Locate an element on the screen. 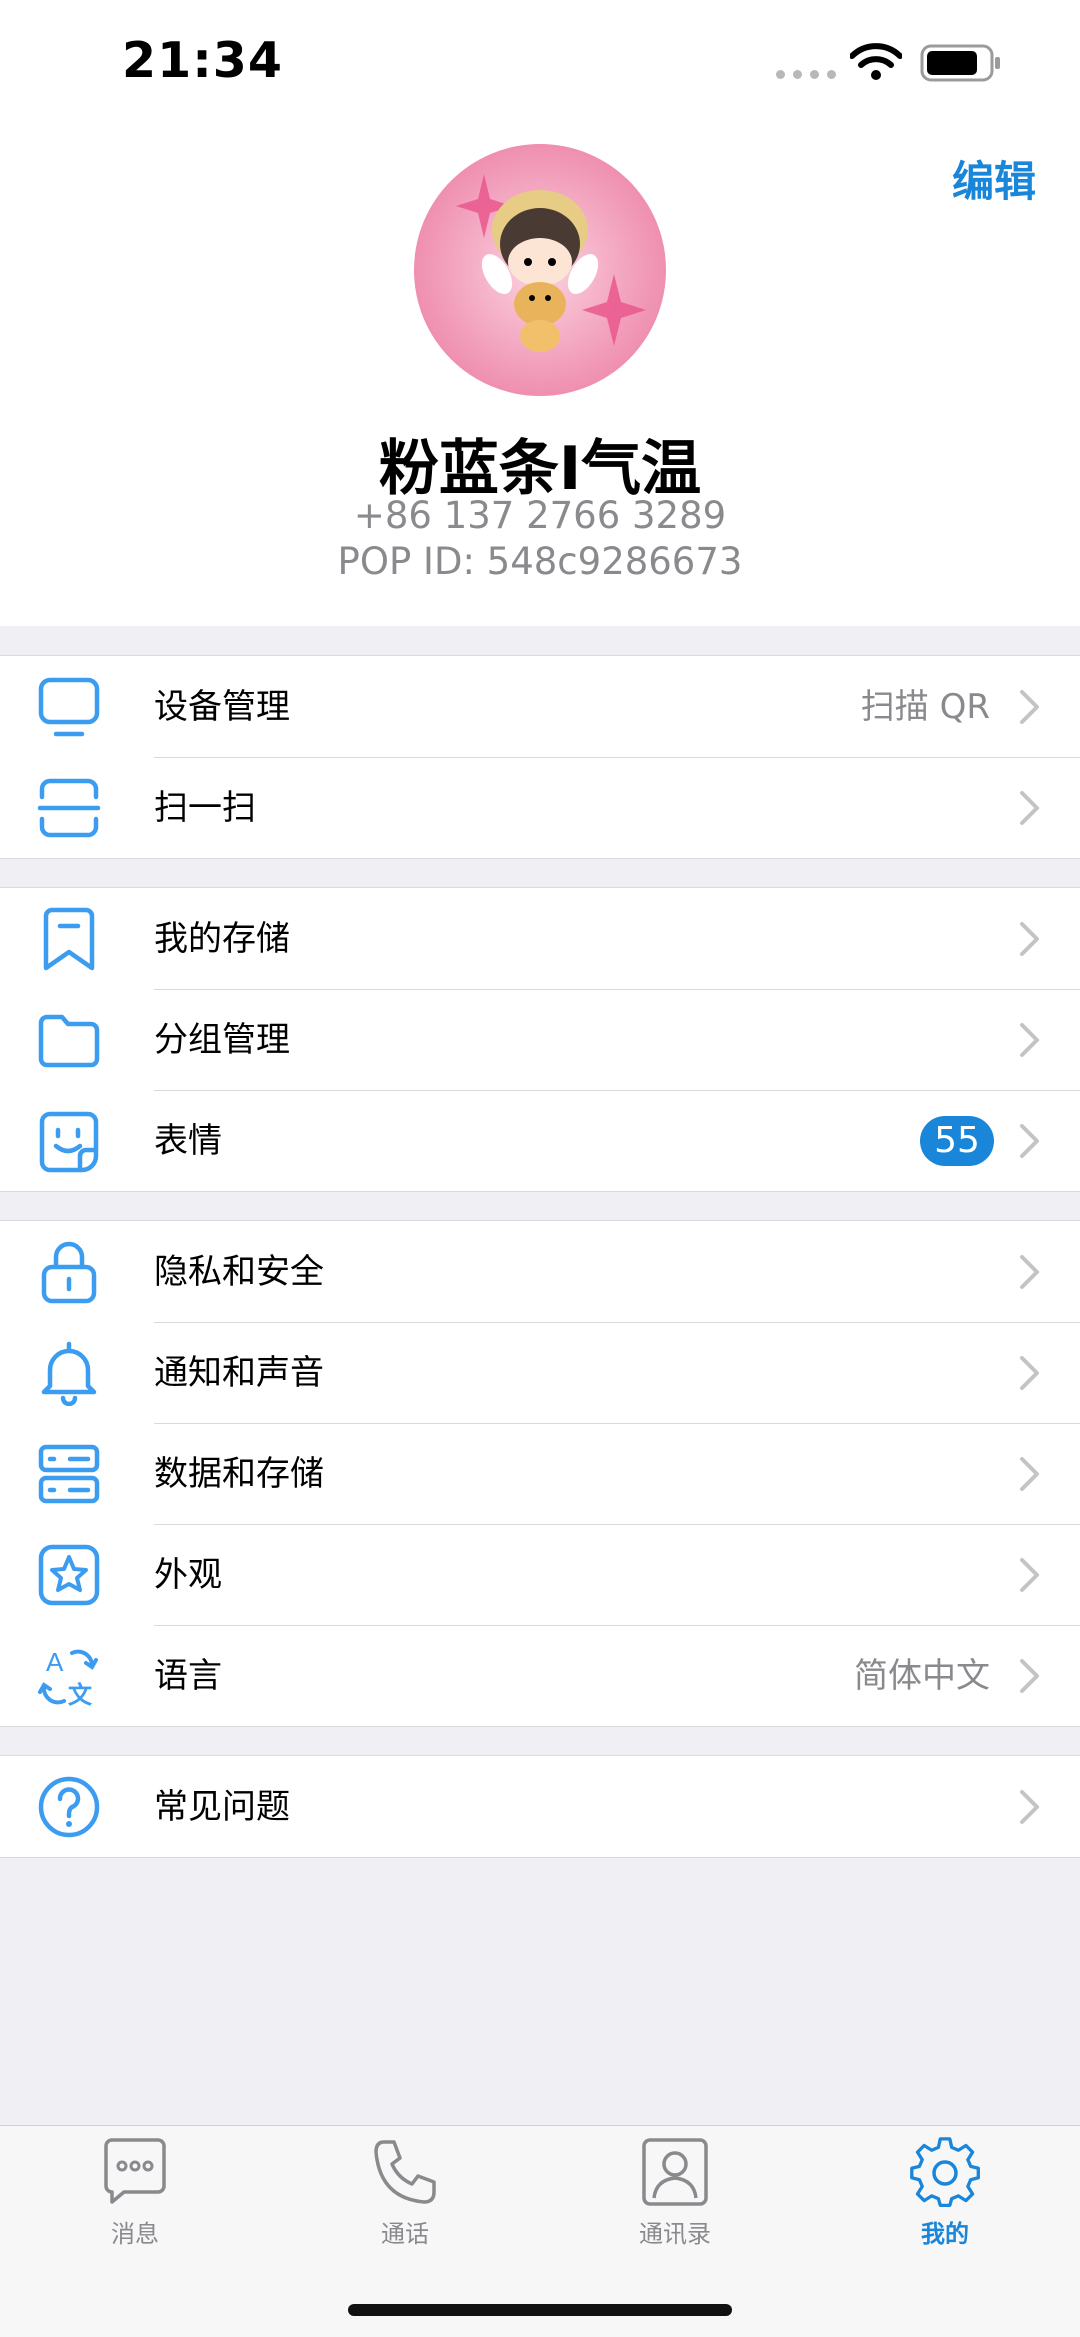 This screenshot has width=1080, height=2337. row-label: 常见问题 is located at coordinates (222, 1807).